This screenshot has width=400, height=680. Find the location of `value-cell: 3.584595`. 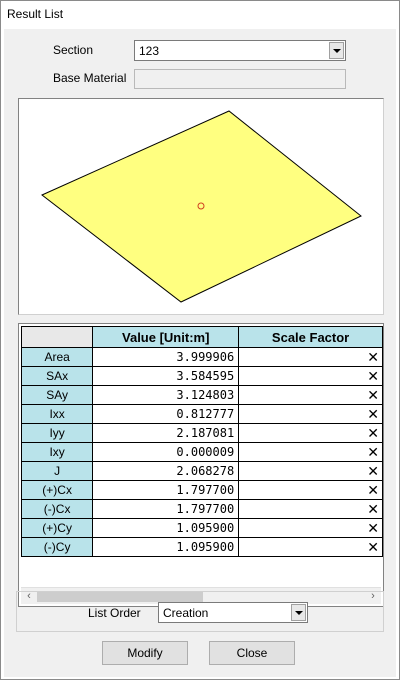

value-cell: 3.584595 is located at coordinates (166, 376).